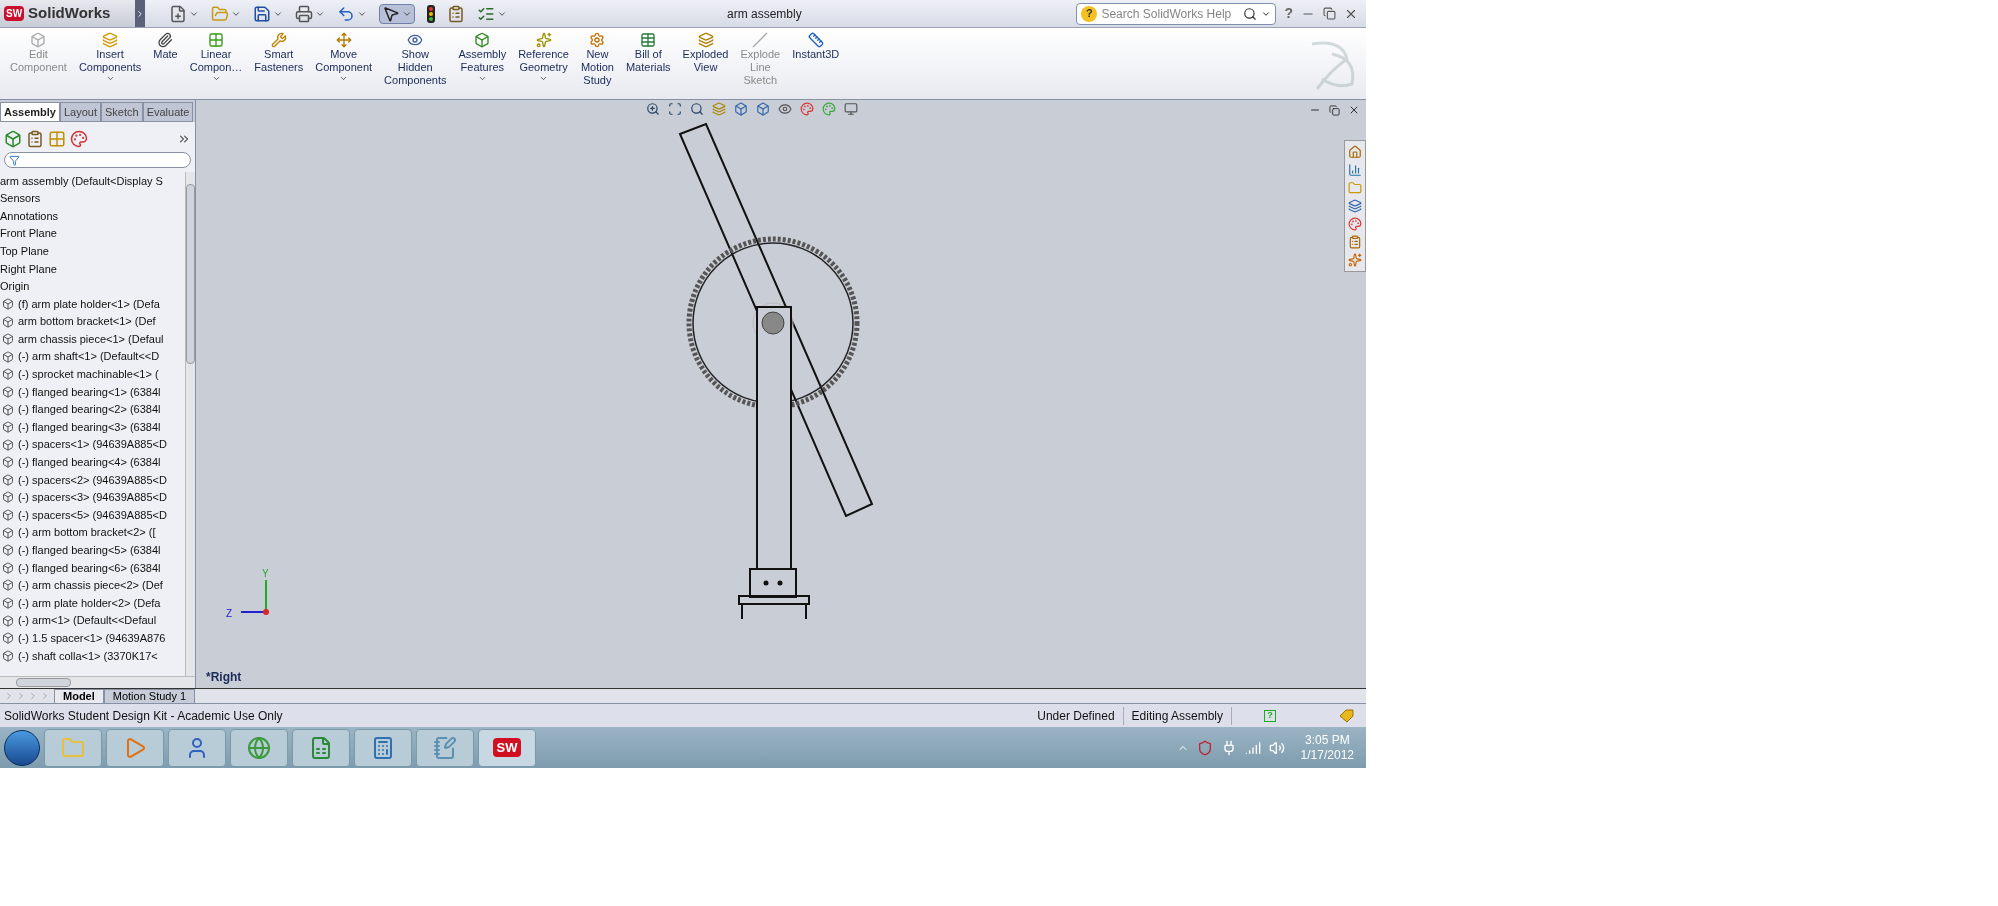  Describe the element at coordinates (80, 112) in the screenshot. I see `tab: Layout` at that location.